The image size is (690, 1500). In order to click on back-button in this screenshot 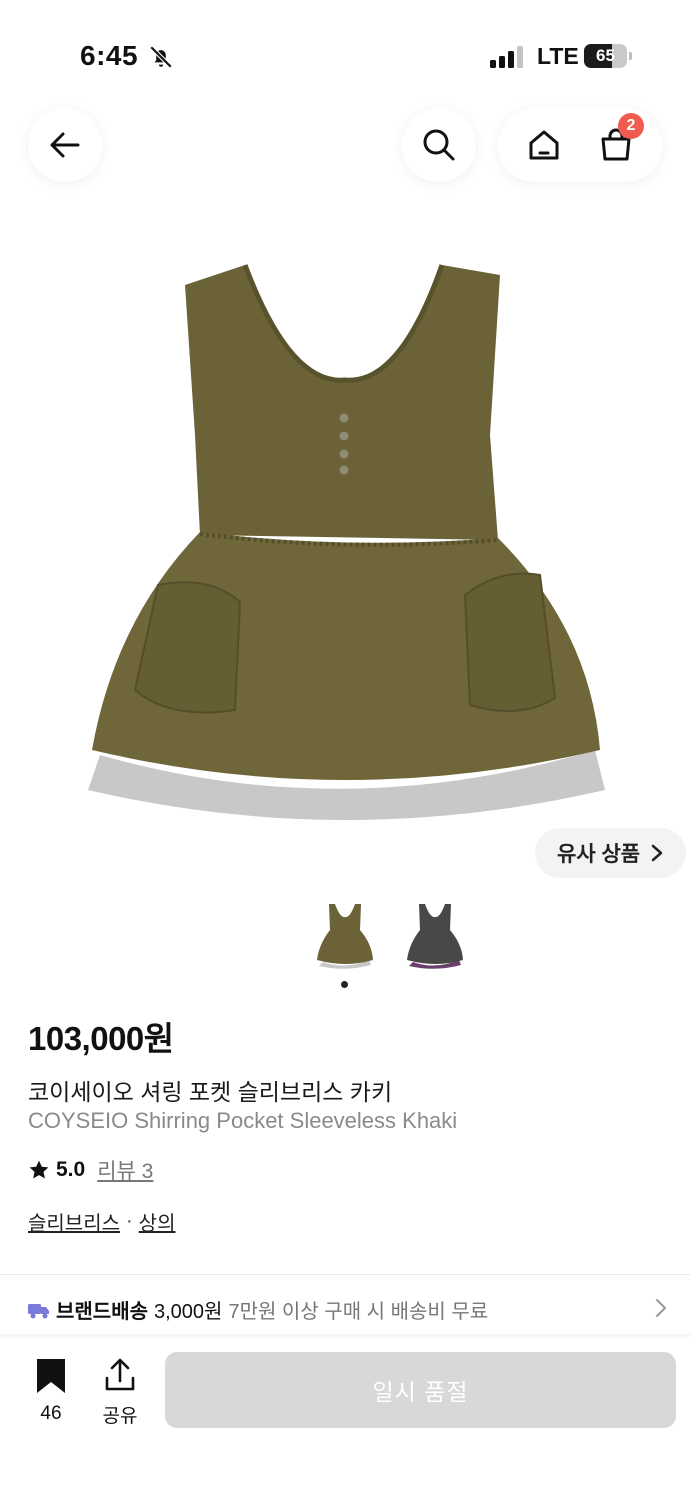, I will do `click(65, 145)`.